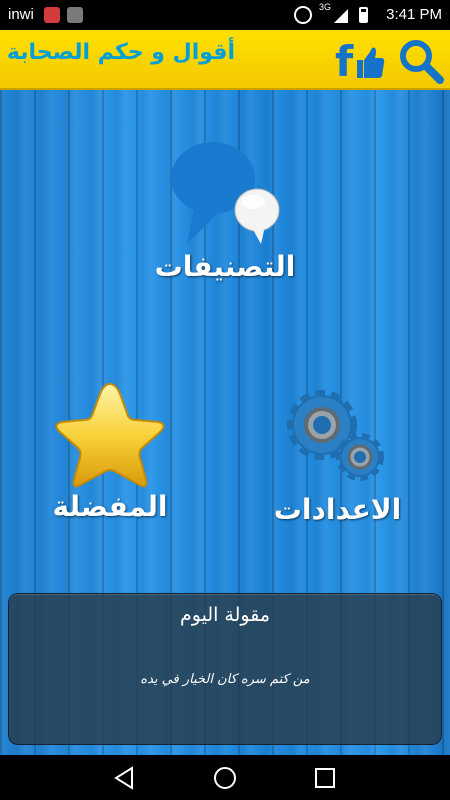 This screenshot has height=800, width=450. I want to click on network-type-label: 3G, so click(324, 7).